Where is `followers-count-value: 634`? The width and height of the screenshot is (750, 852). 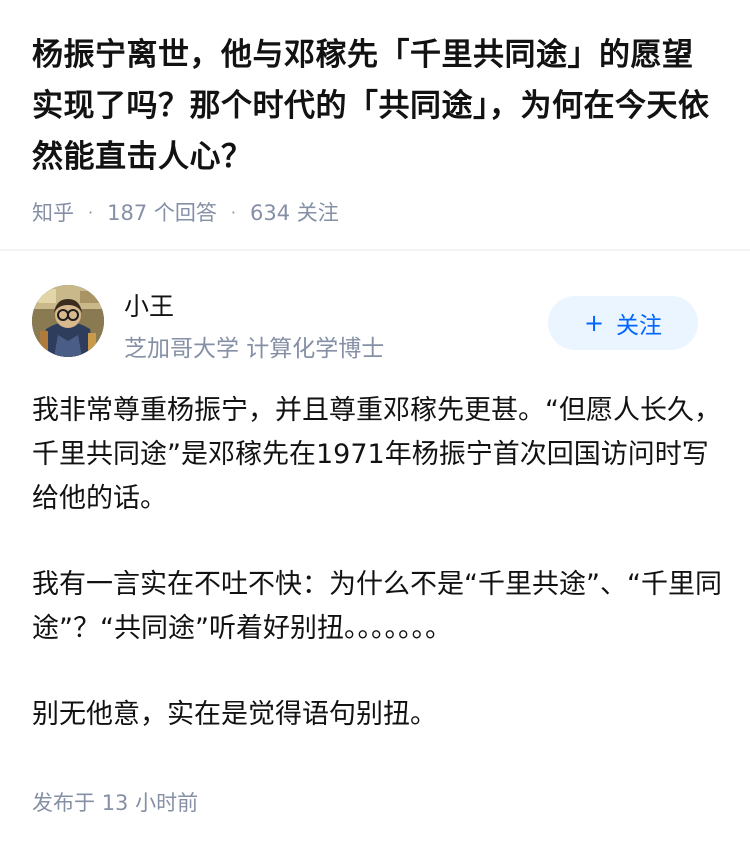 followers-count-value: 634 is located at coordinates (270, 213).